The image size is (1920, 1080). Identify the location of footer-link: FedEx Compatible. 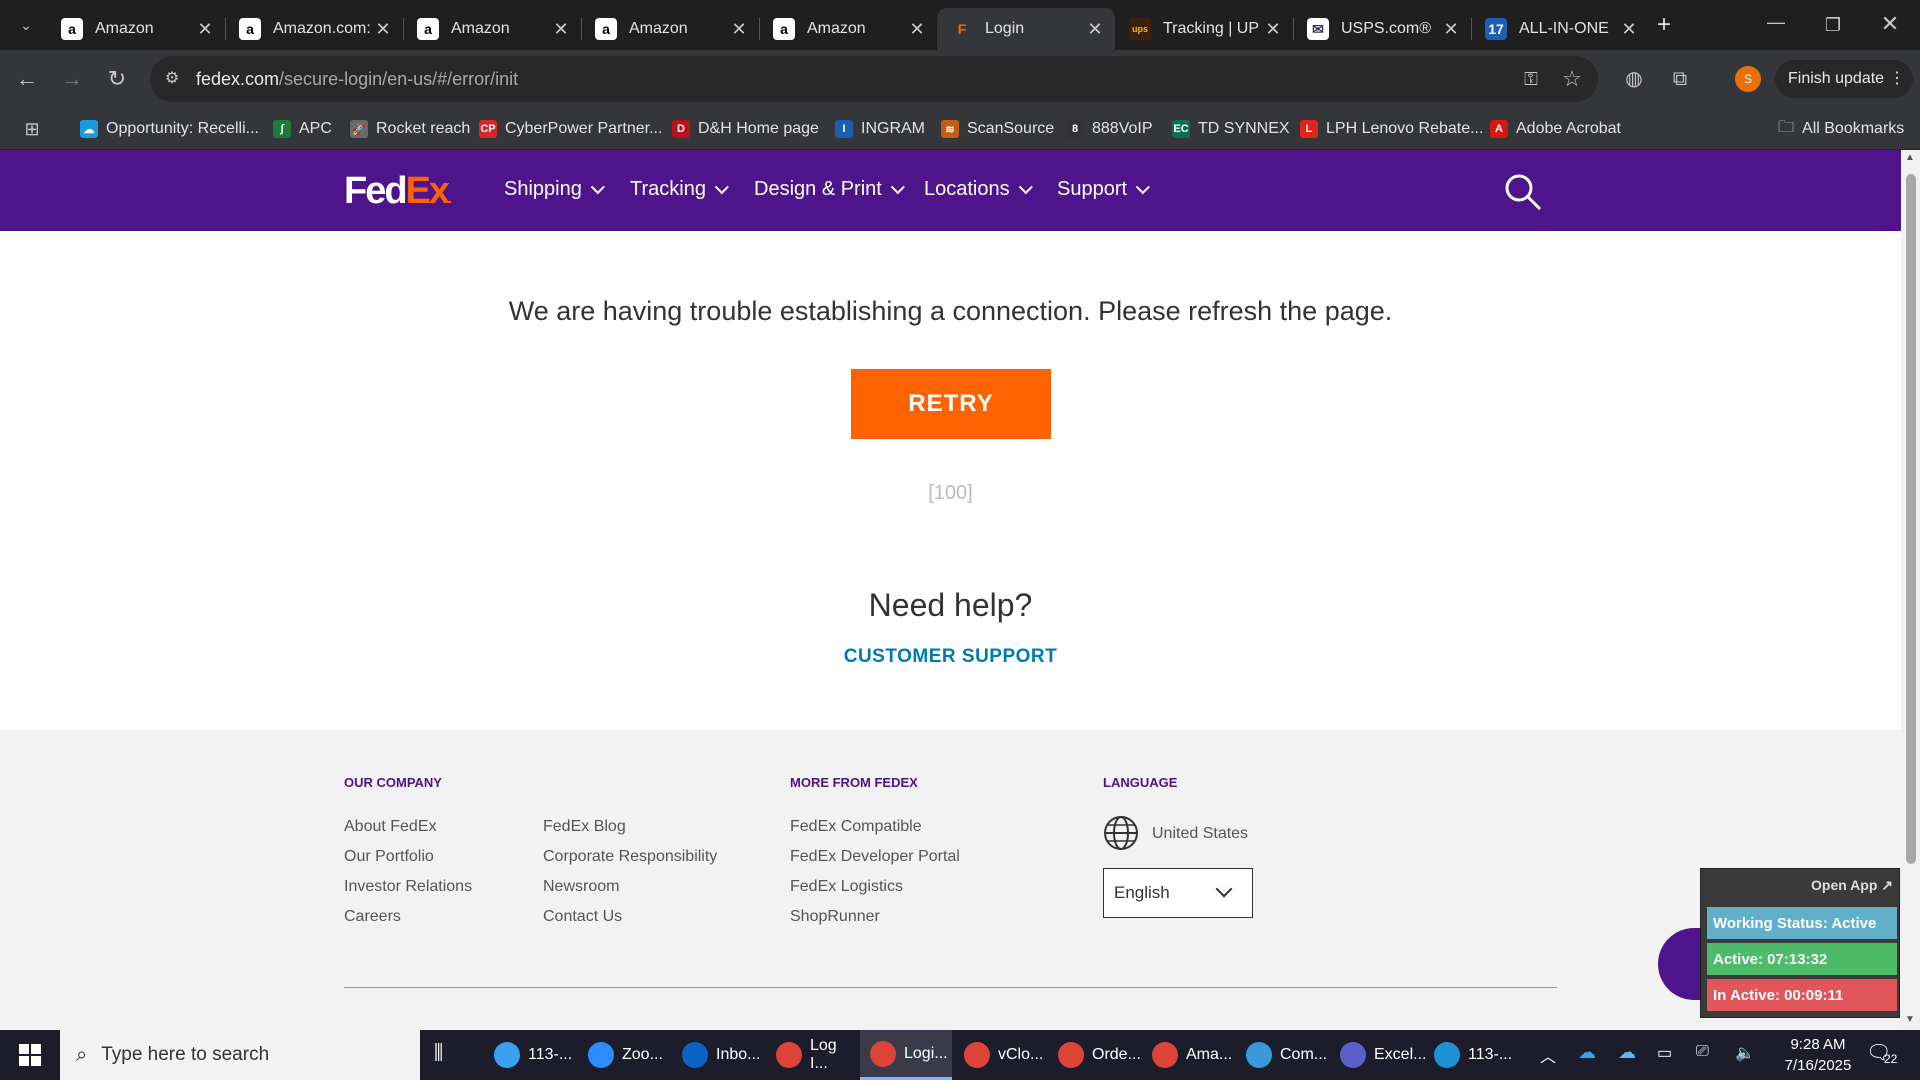
(856, 827).